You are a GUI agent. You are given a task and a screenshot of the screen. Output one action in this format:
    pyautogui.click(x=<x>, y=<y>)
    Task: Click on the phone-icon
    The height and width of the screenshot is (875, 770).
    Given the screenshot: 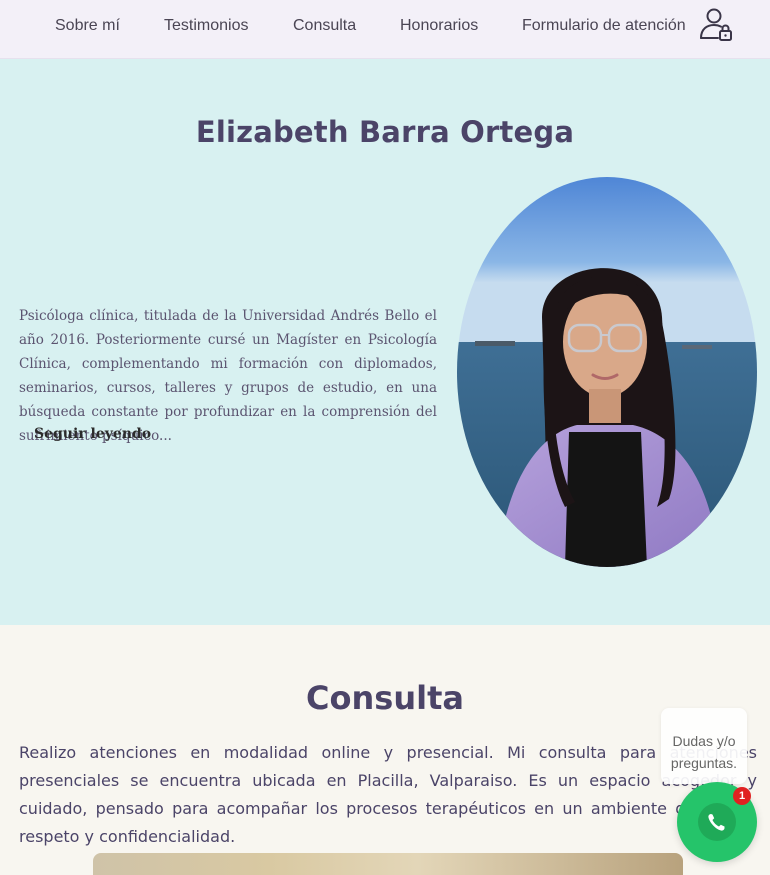 What is the action you would take?
    pyautogui.click(x=717, y=822)
    